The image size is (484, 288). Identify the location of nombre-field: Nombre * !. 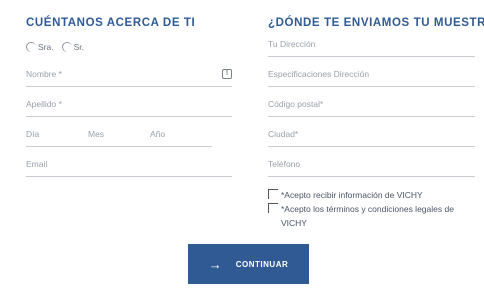
(129, 77).